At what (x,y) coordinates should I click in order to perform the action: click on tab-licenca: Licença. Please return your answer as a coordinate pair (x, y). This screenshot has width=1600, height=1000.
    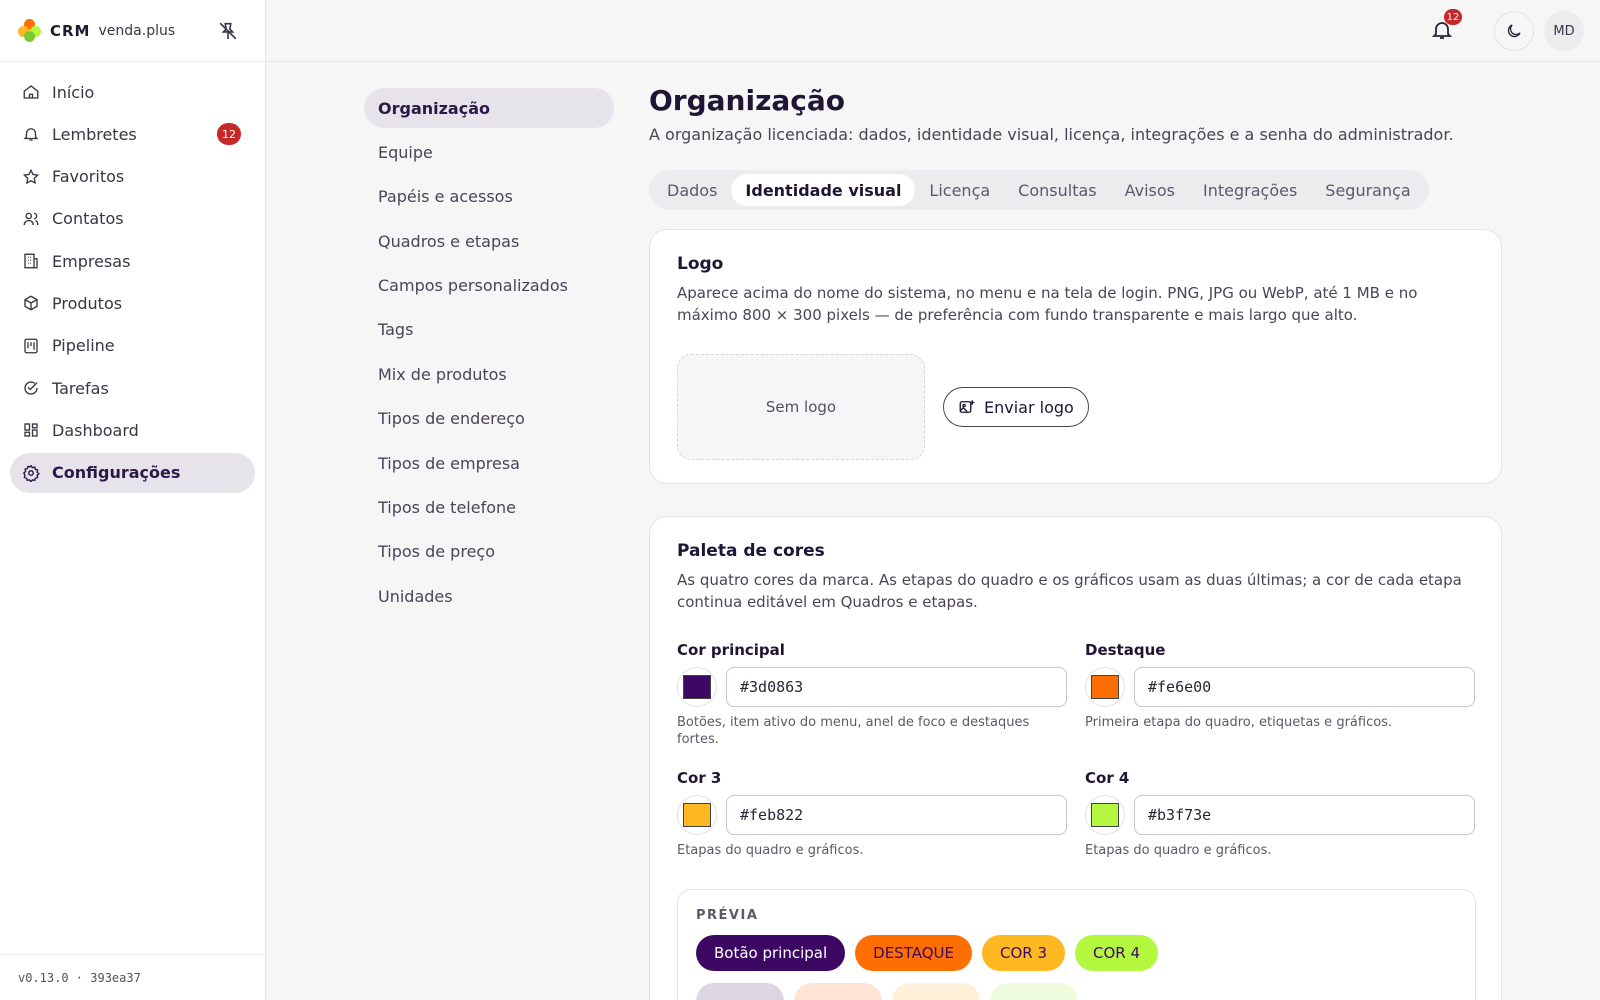
    Looking at the image, I should click on (959, 190).